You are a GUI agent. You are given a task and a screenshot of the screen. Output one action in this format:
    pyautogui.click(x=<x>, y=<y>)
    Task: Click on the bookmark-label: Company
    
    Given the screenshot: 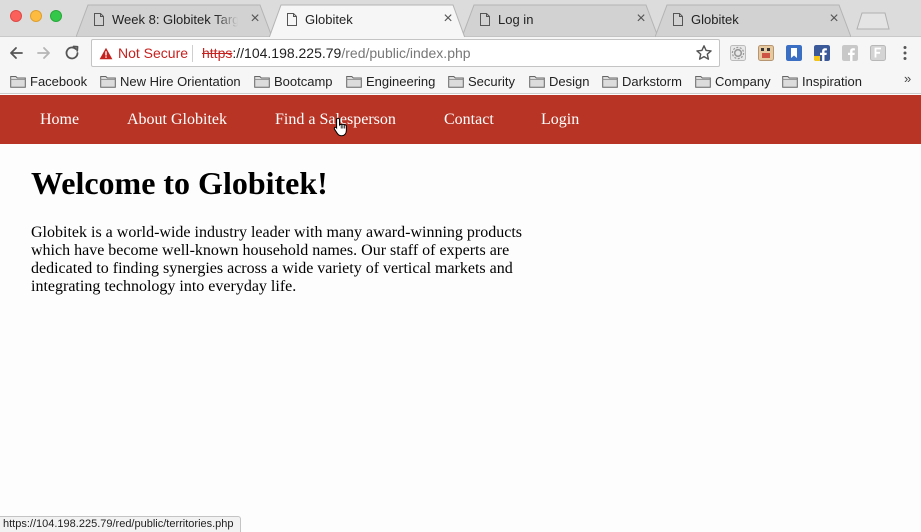 What is the action you would take?
    pyautogui.click(x=743, y=81)
    